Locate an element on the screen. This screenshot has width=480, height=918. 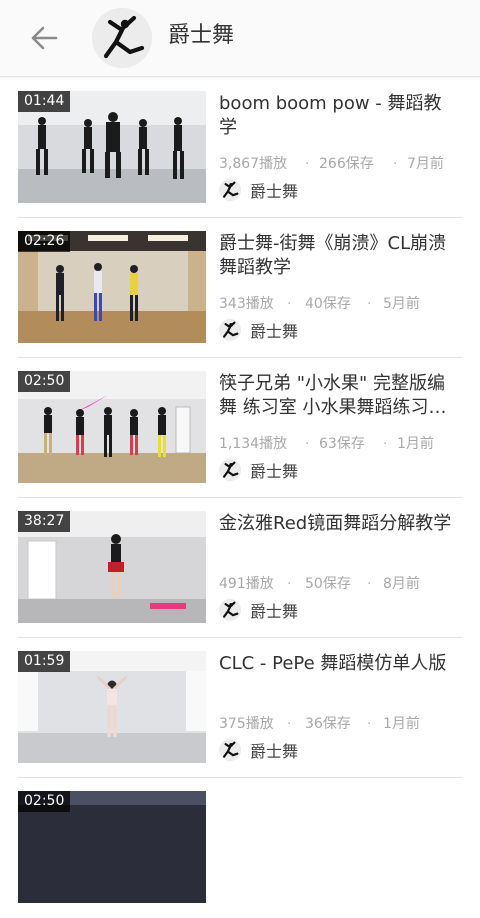
save-count: 40保存 is located at coordinates (328, 304).